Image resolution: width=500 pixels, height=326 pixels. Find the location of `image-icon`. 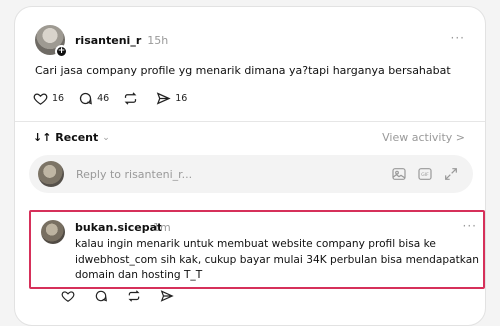

image-icon is located at coordinates (399, 174).